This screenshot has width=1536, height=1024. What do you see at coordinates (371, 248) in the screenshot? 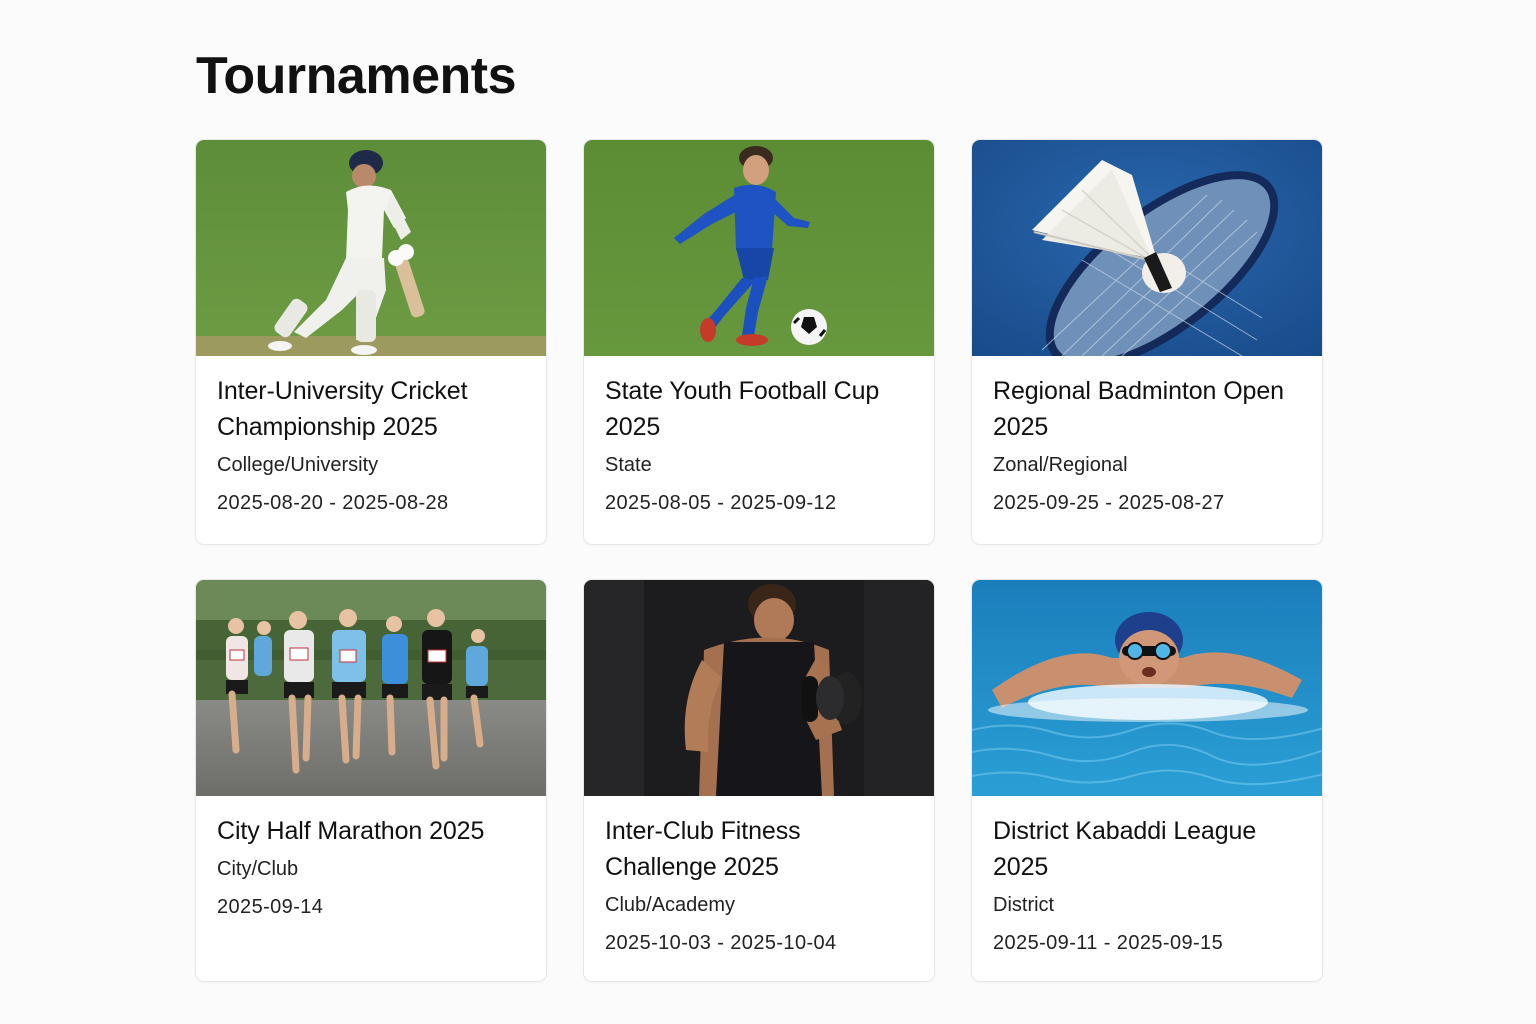
I see `cricket-batsman-photo` at bounding box center [371, 248].